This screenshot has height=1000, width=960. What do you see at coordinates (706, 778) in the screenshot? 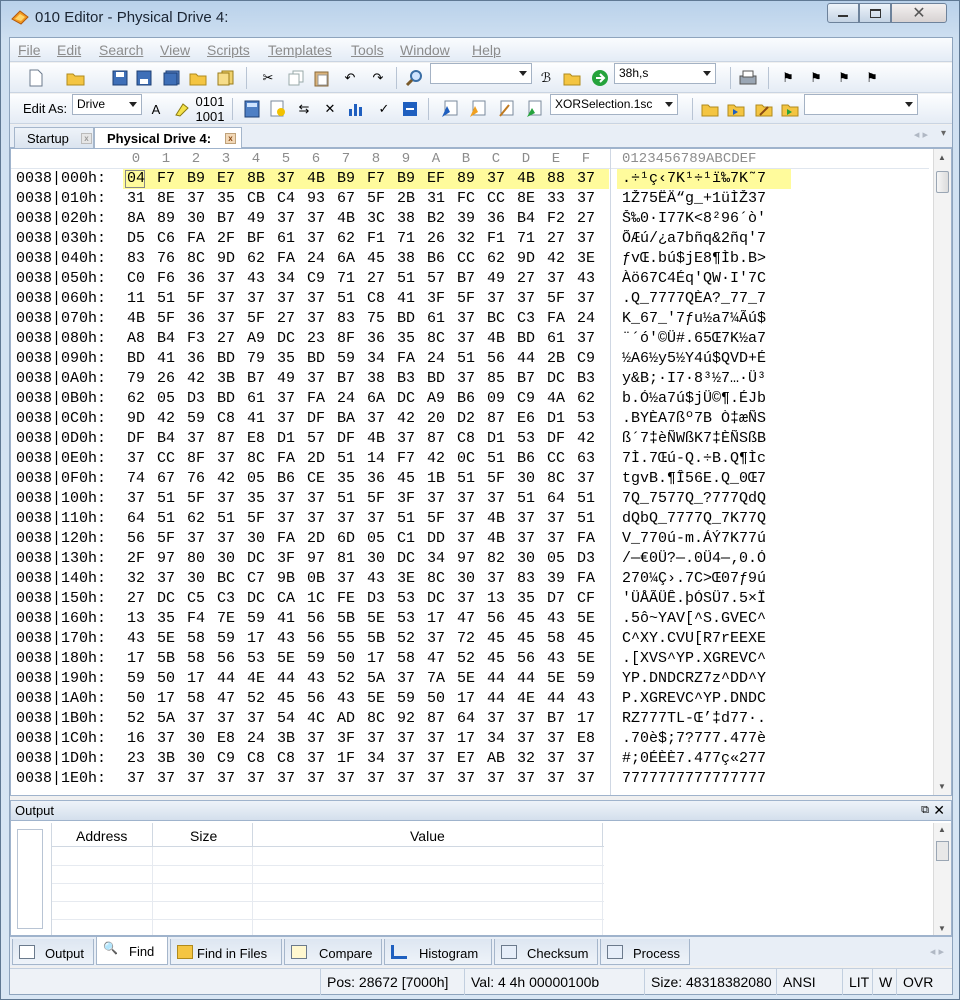
I see `ascii-text: 7777777777777777` at bounding box center [706, 778].